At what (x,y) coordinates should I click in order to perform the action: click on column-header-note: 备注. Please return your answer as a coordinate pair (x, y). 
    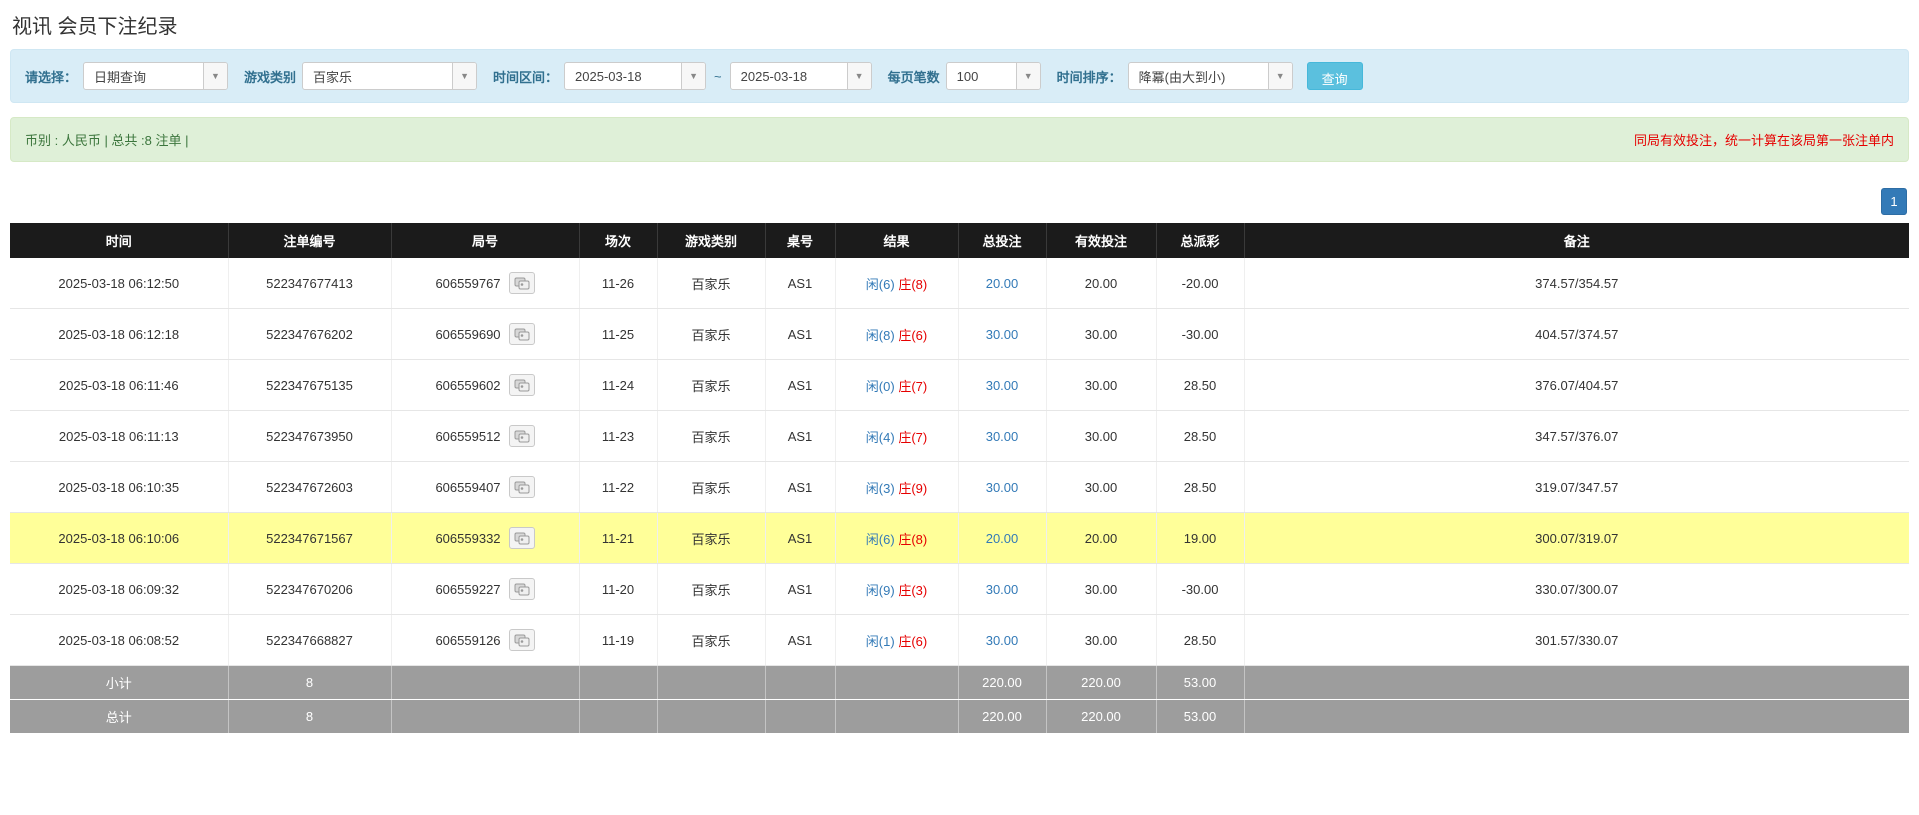
    Looking at the image, I should click on (1576, 240).